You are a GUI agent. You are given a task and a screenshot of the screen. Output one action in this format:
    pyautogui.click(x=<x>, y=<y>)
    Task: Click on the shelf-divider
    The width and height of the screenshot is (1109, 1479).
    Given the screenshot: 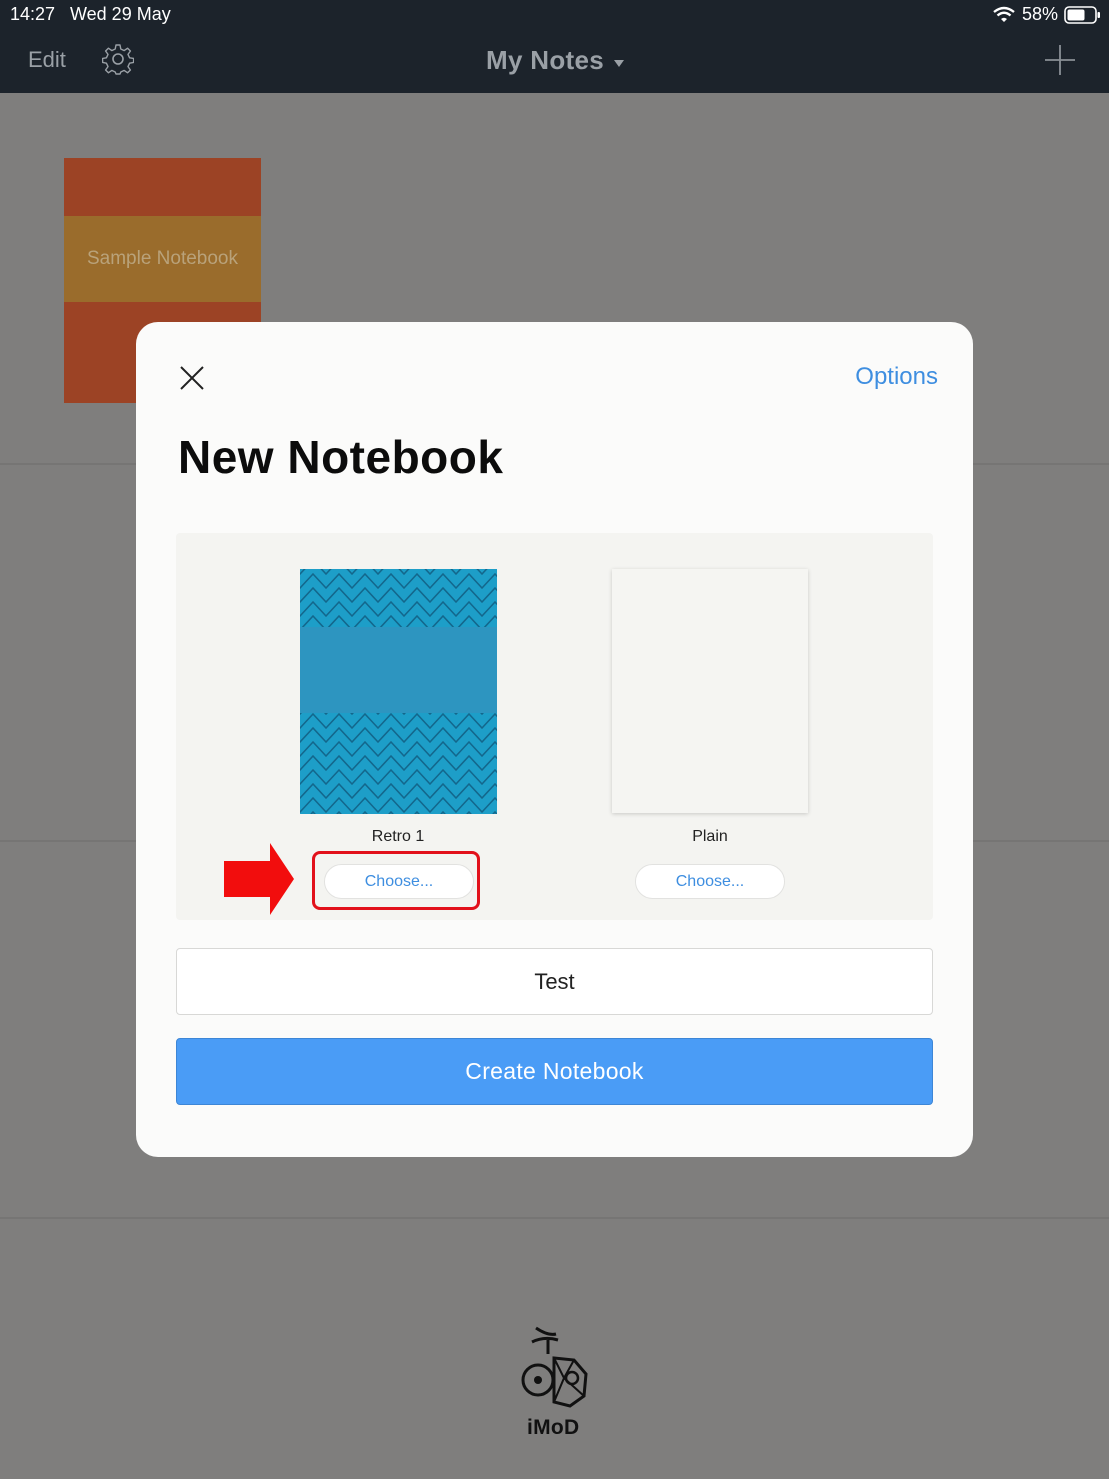 What is the action you would take?
    pyautogui.click(x=554, y=1218)
    